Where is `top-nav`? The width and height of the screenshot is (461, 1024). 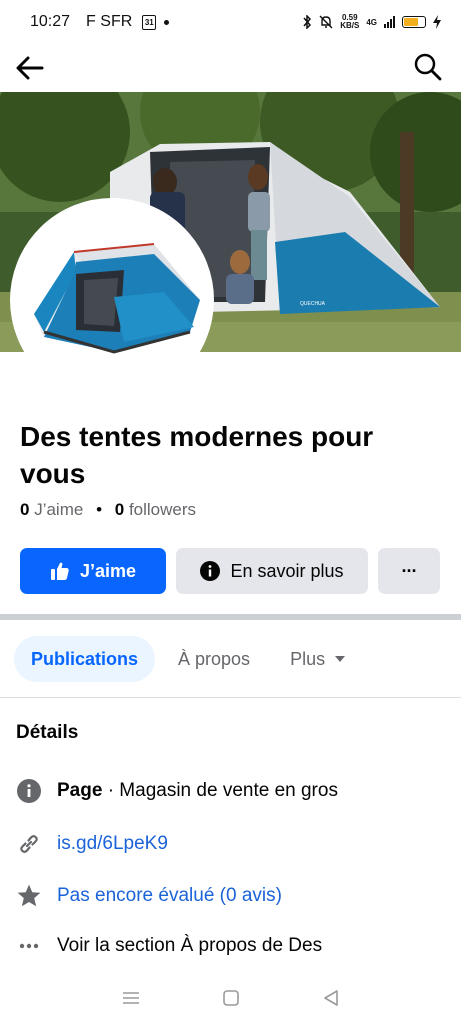 top-nav is located at coordinates (230, 68).